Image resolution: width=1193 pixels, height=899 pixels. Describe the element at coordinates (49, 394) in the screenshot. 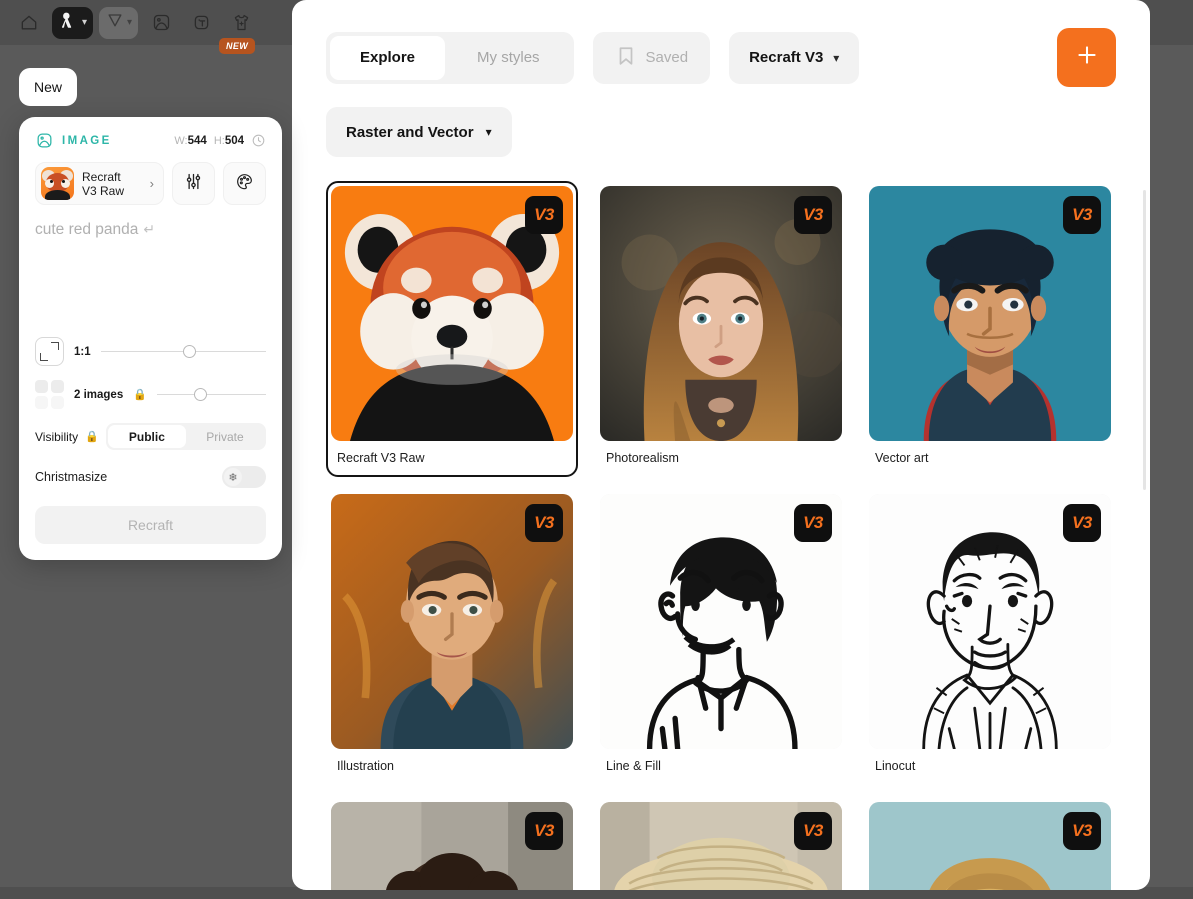

I see `grid-icon` at that location.